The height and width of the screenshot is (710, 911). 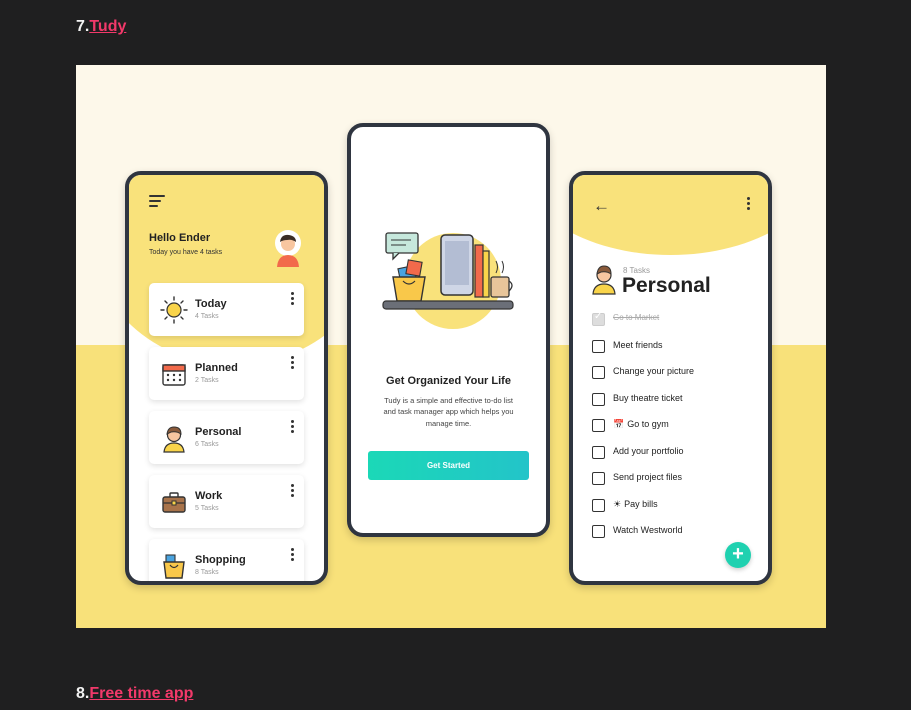 I want to click on more-options-icon, so click(x=748, y=204).